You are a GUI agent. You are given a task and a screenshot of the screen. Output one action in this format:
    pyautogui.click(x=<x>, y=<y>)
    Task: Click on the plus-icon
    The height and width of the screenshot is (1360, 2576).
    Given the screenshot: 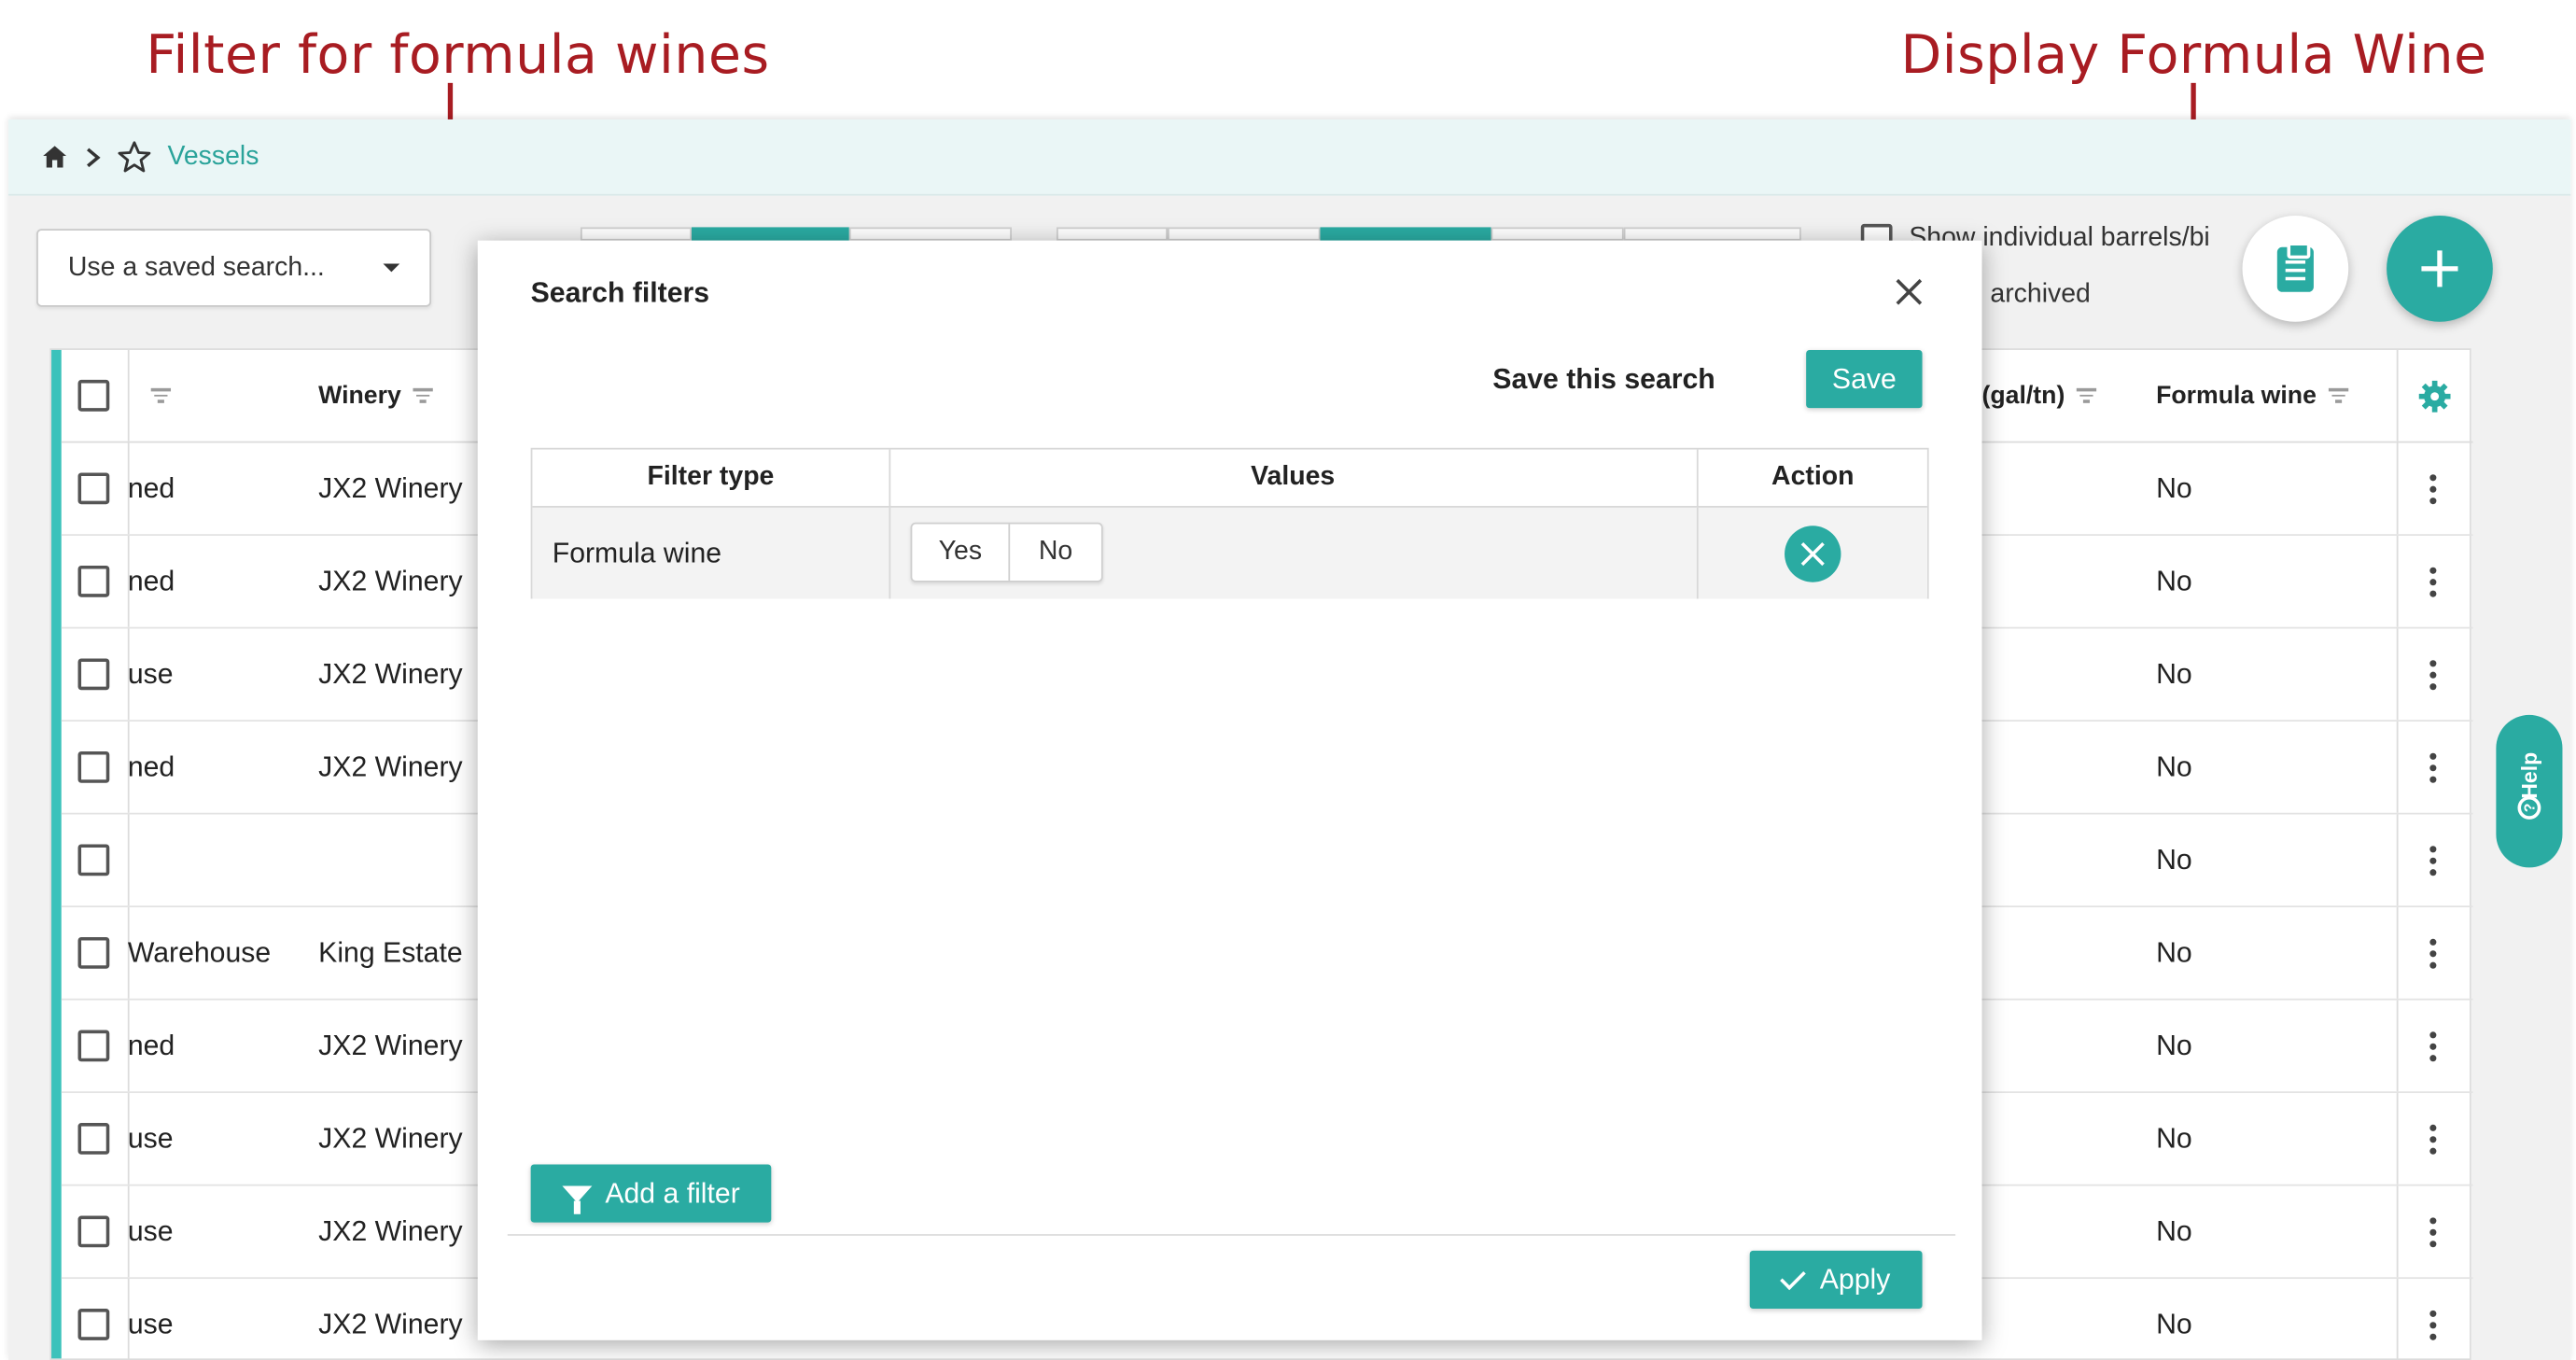 What is the action you would take?
    pyautogui.click(x=2439, y=268)
    